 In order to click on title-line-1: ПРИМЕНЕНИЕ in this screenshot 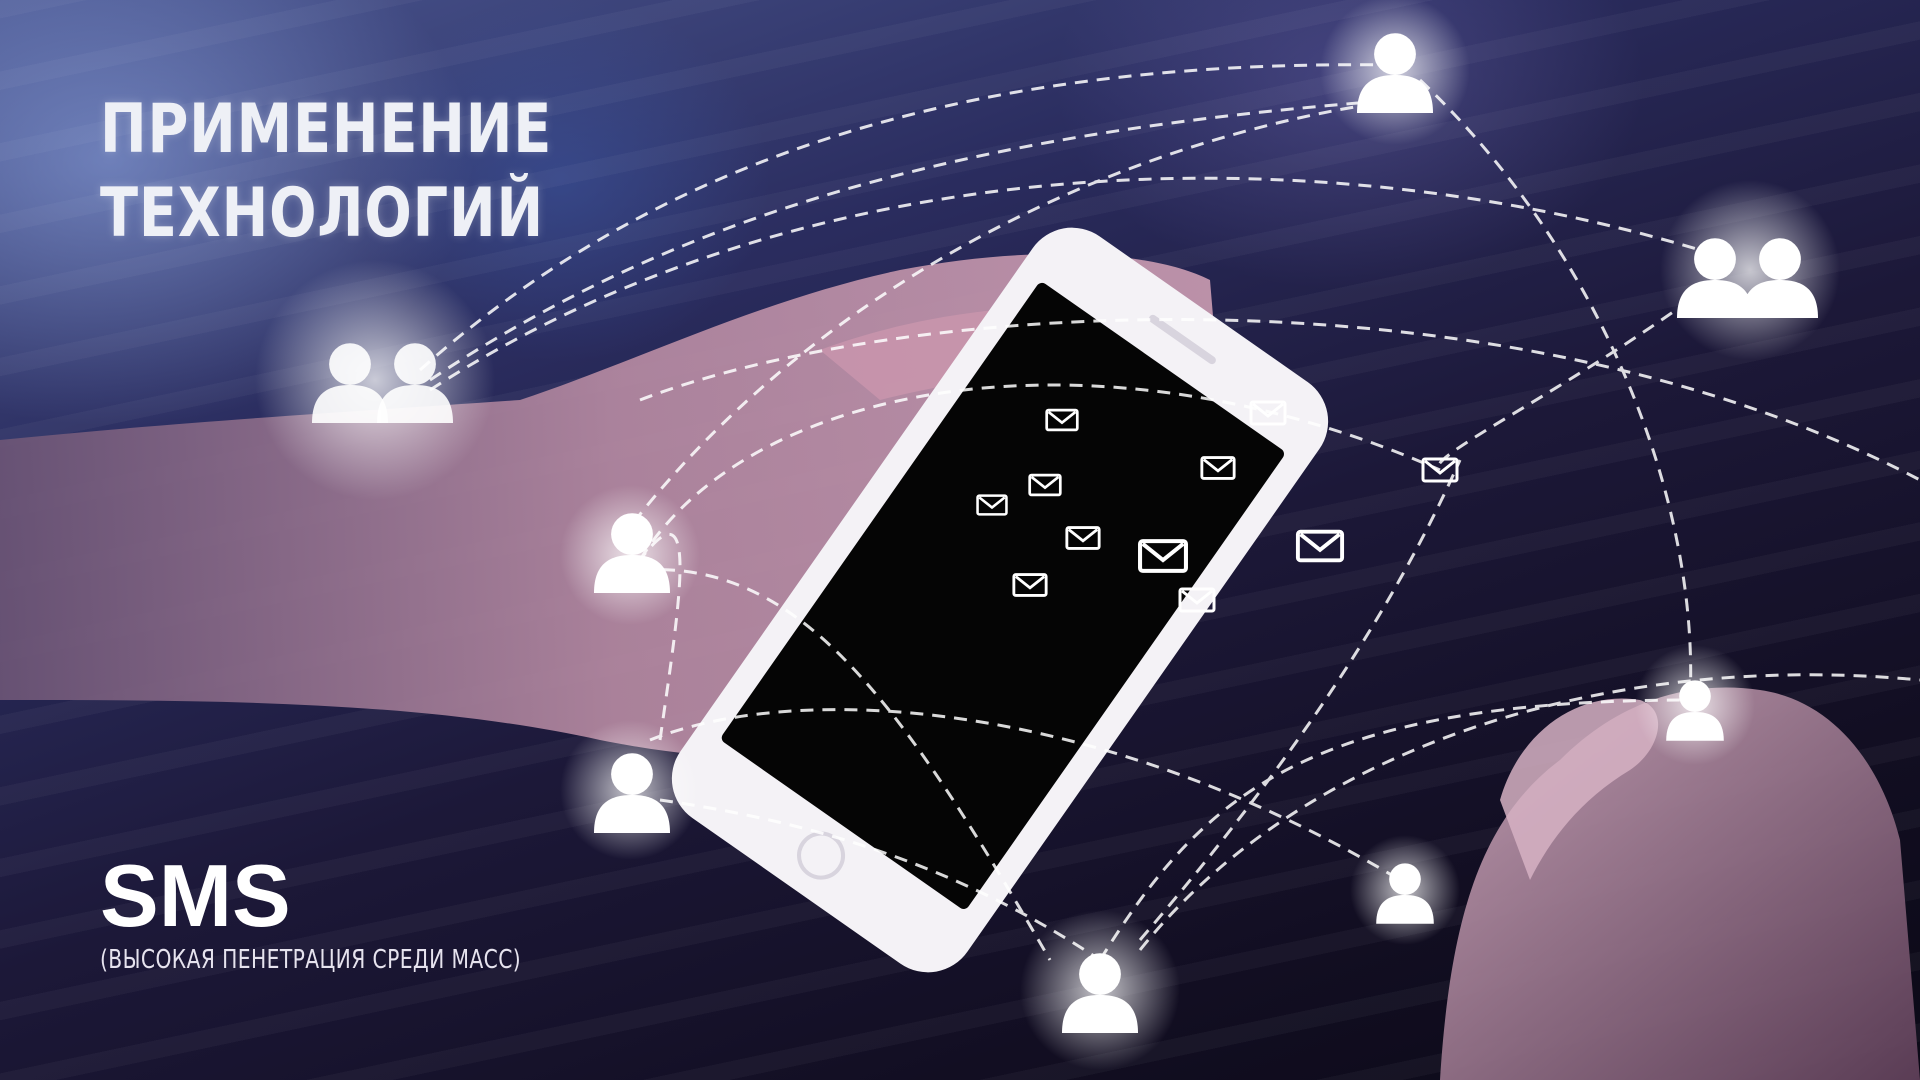, I will do `click(326, 129)`.